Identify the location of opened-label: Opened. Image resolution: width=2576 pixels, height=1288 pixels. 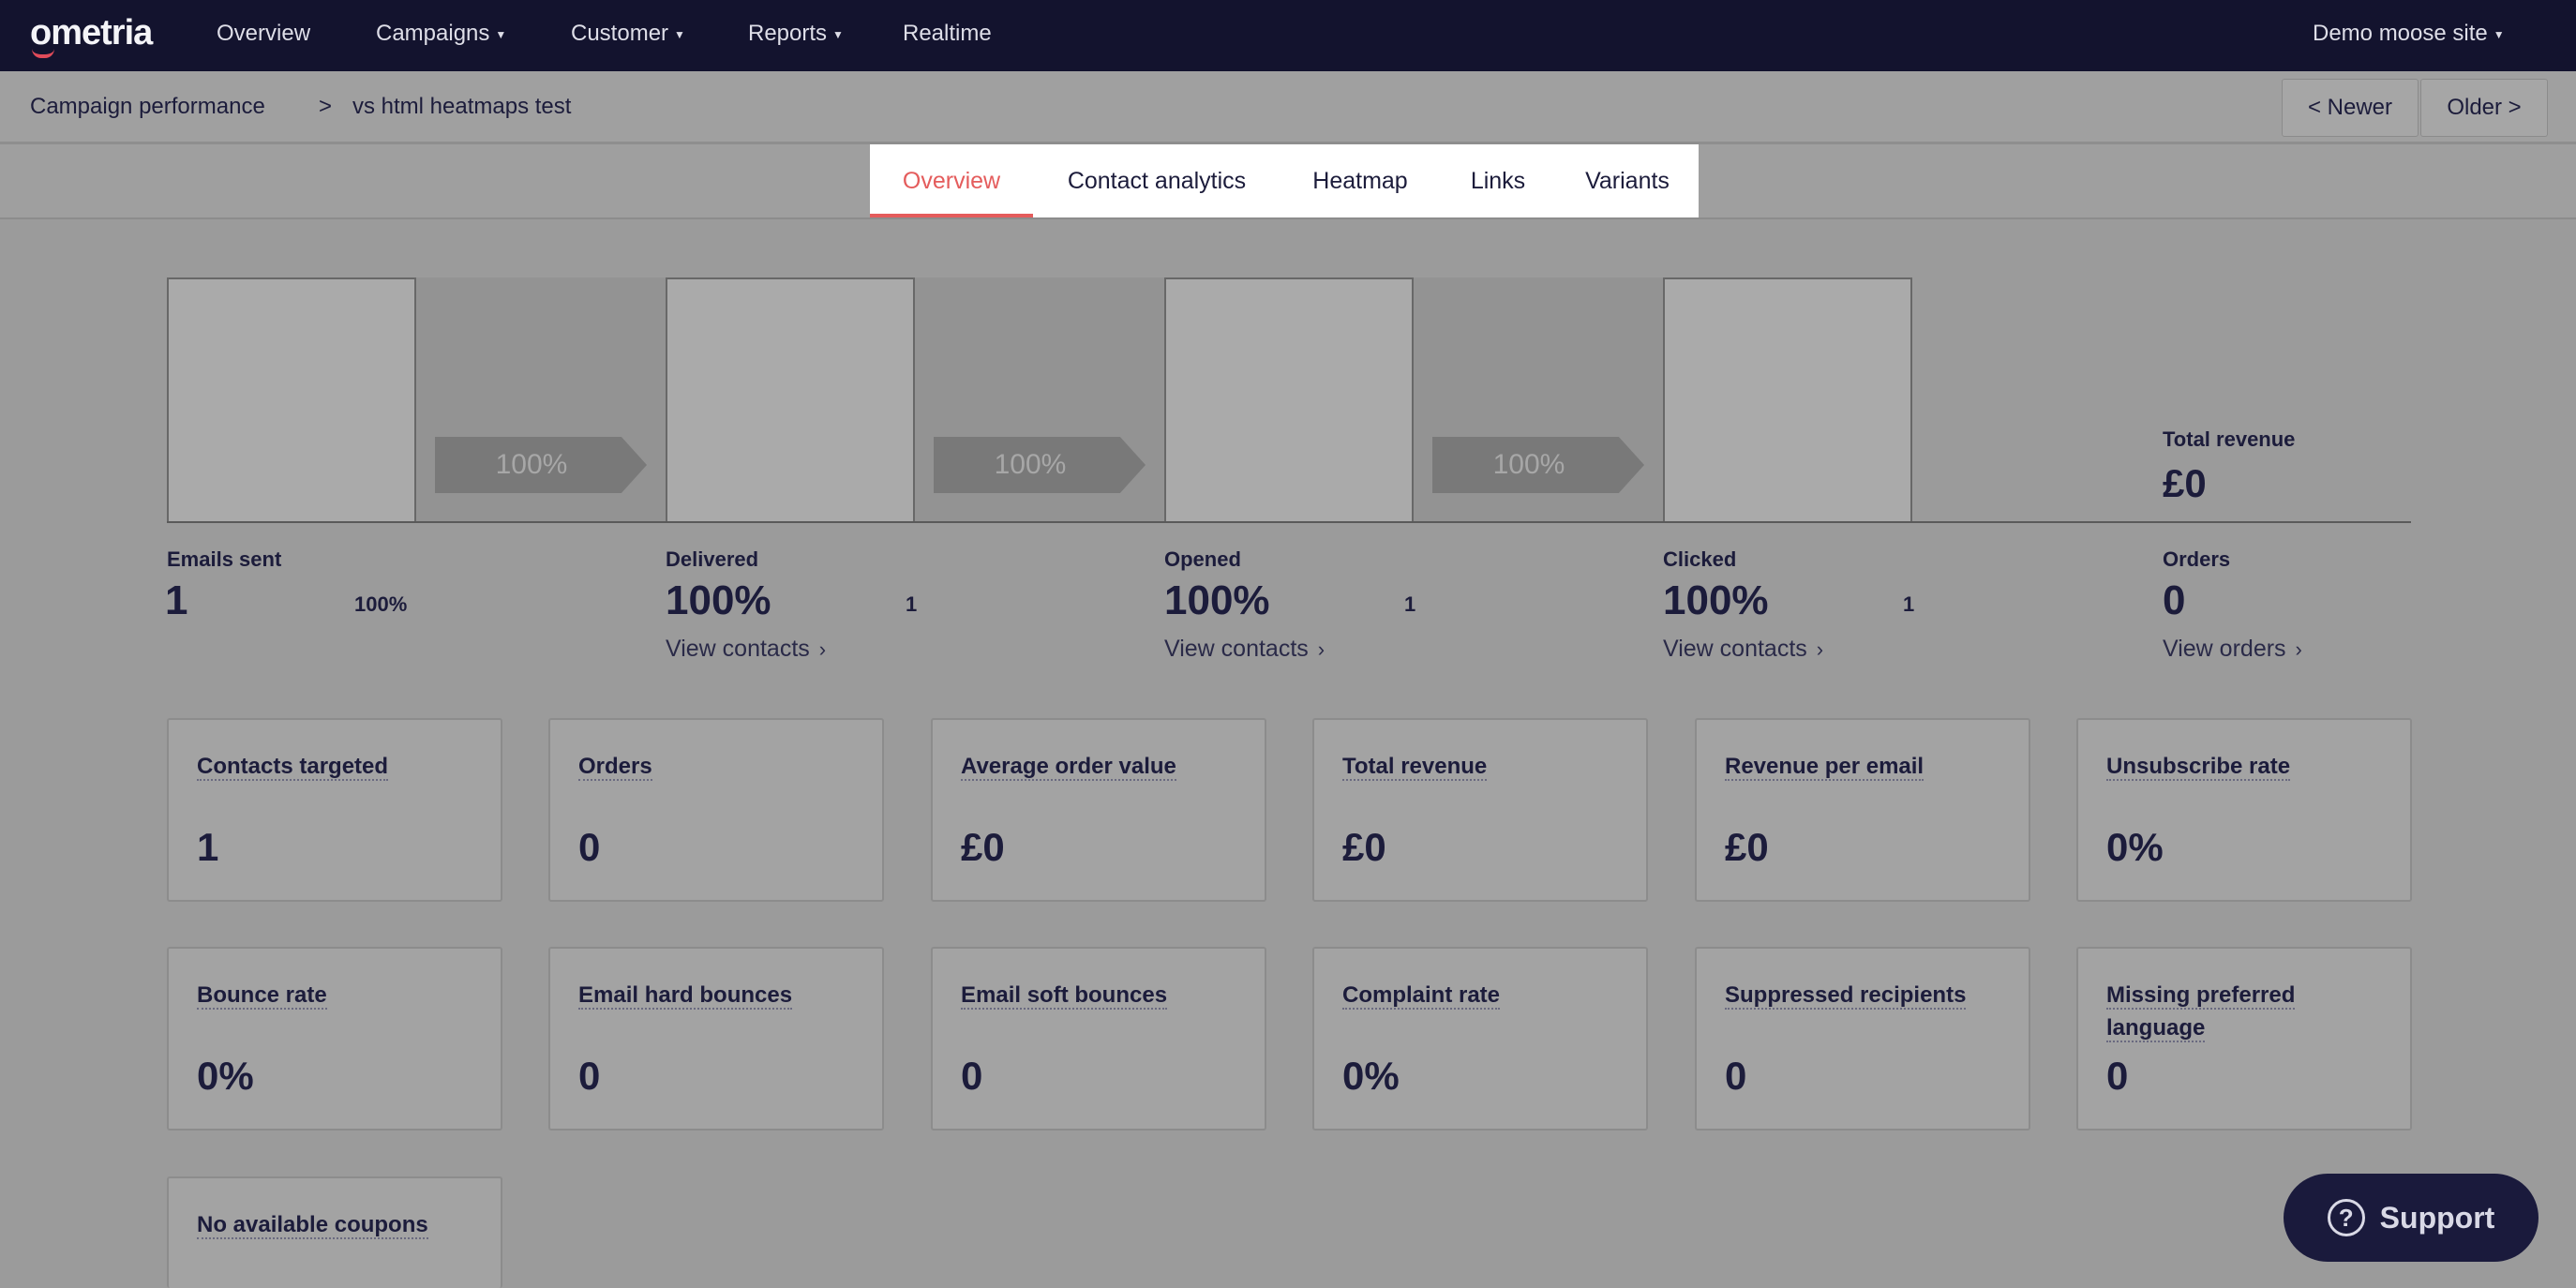
(1202, 559).